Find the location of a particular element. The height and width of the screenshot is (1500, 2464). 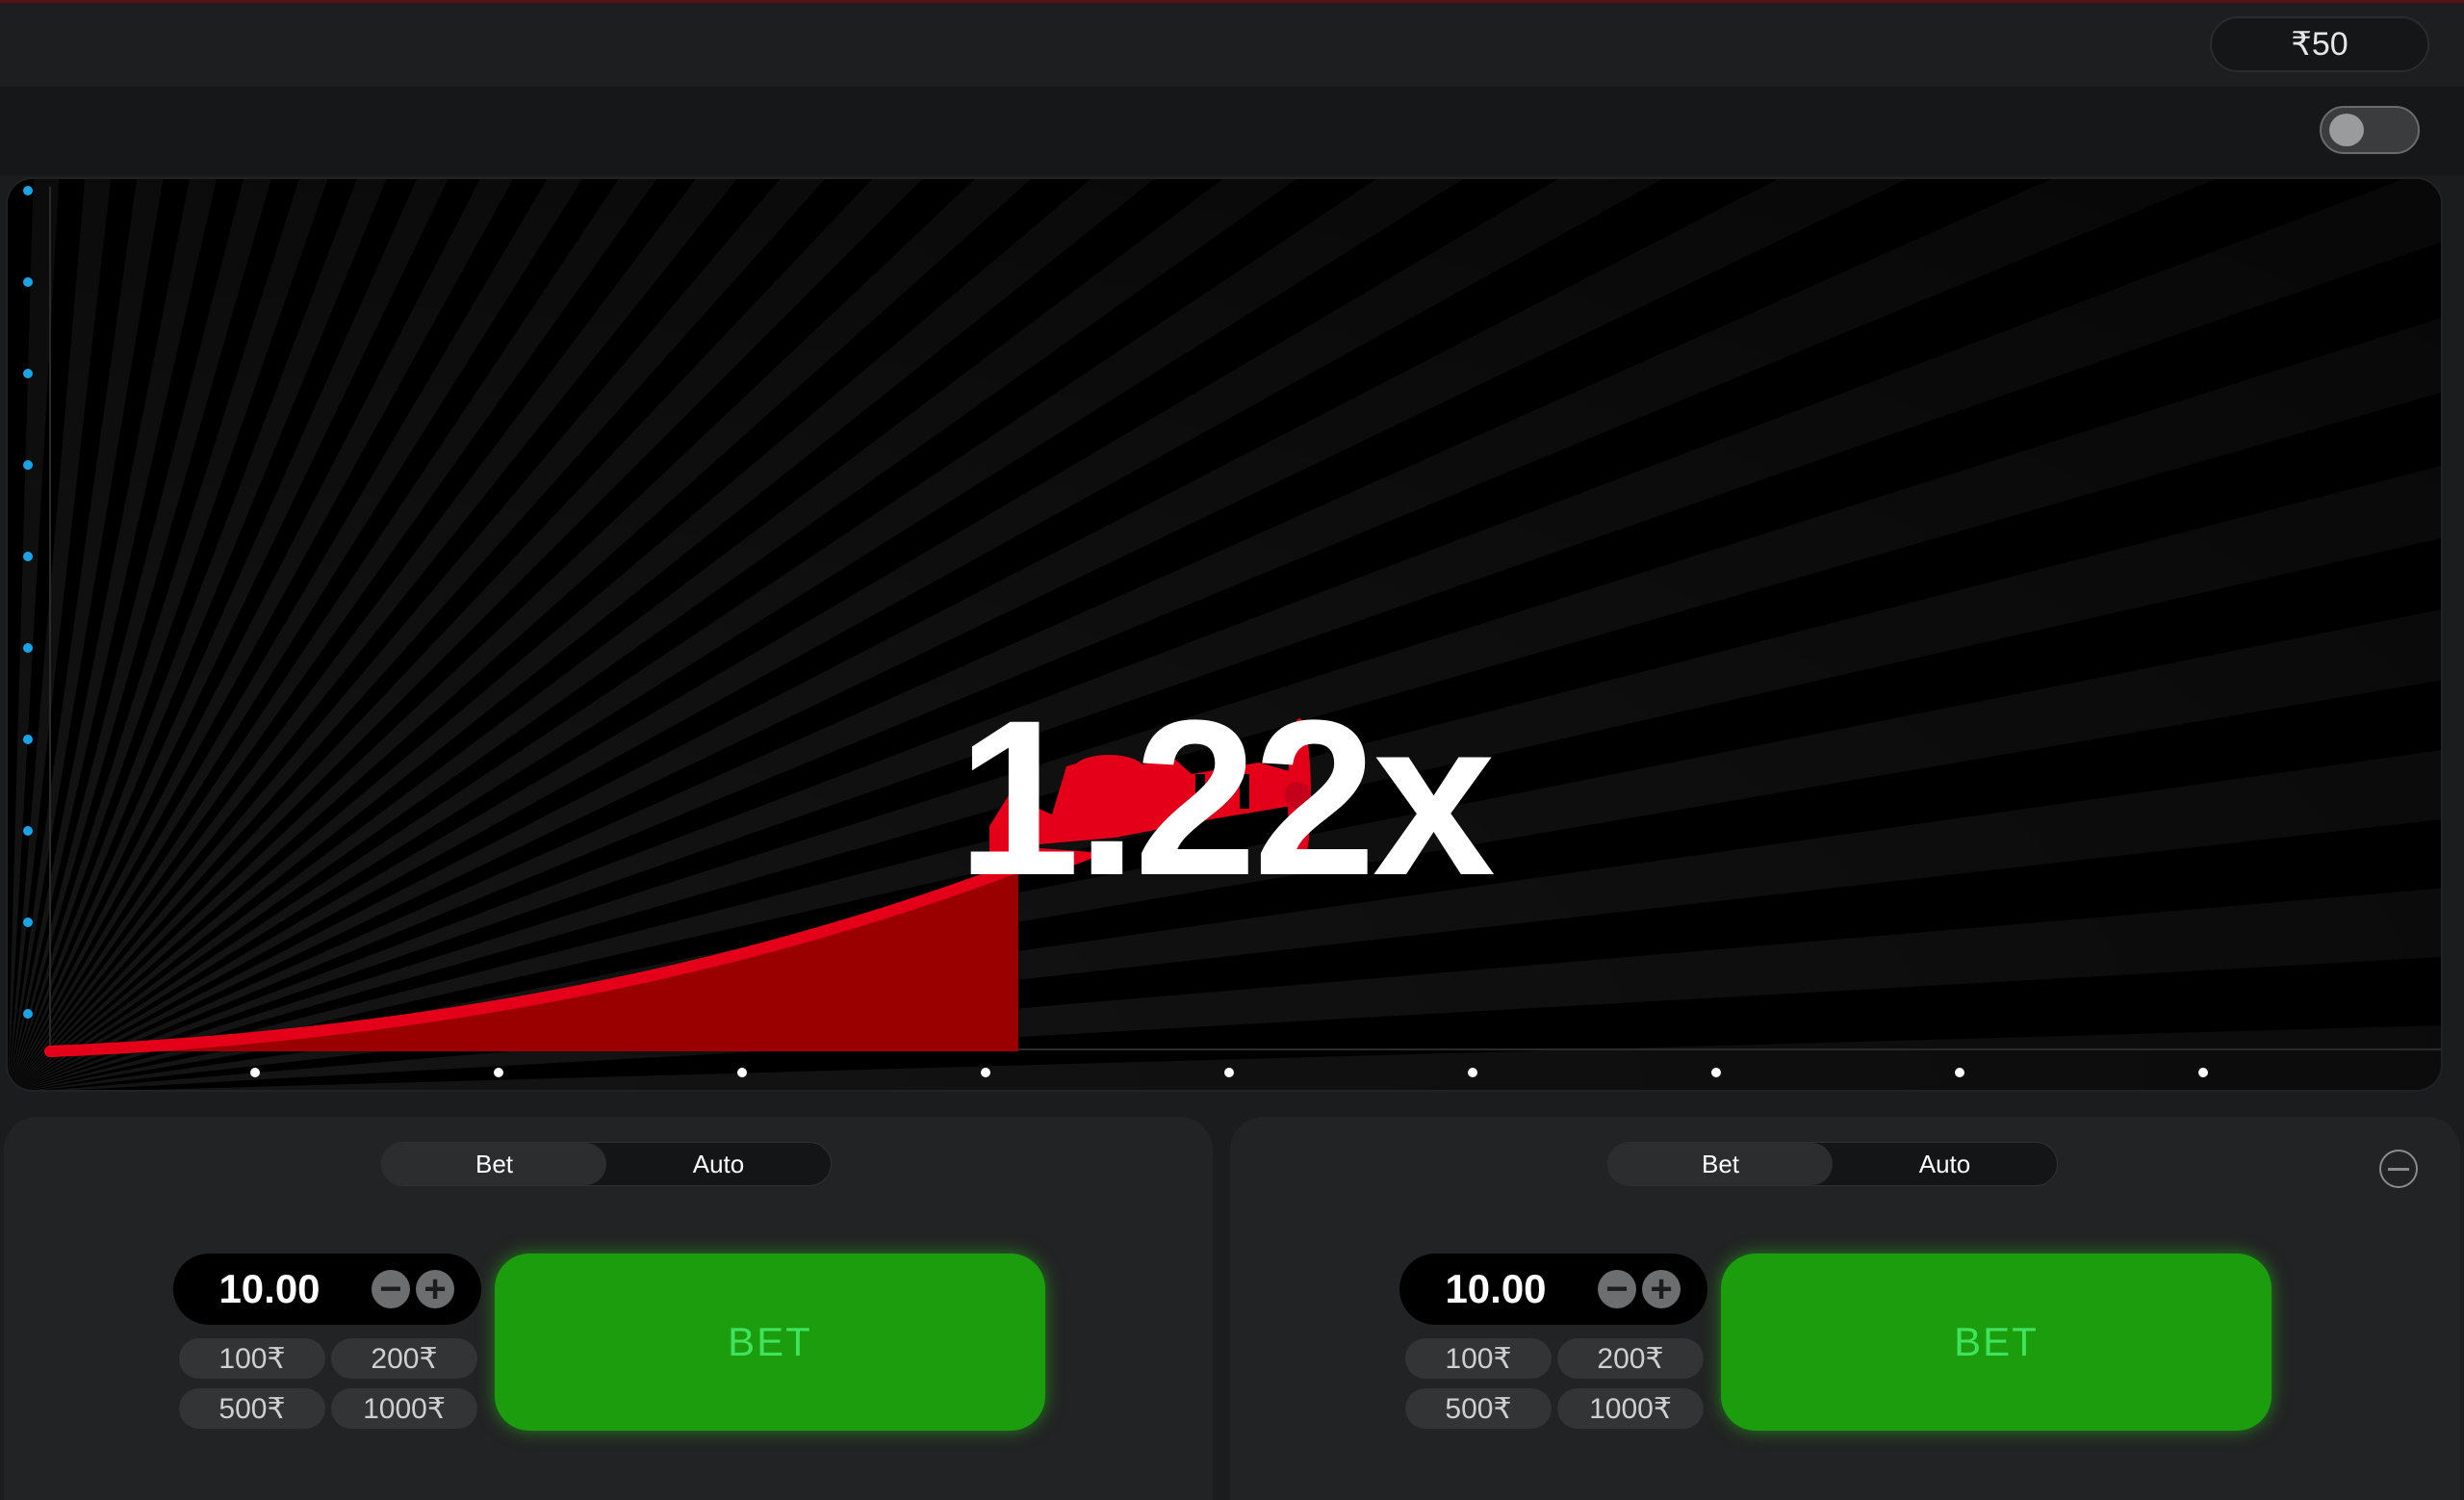

remove-panel-button is located at coordinates (2398, 1169).